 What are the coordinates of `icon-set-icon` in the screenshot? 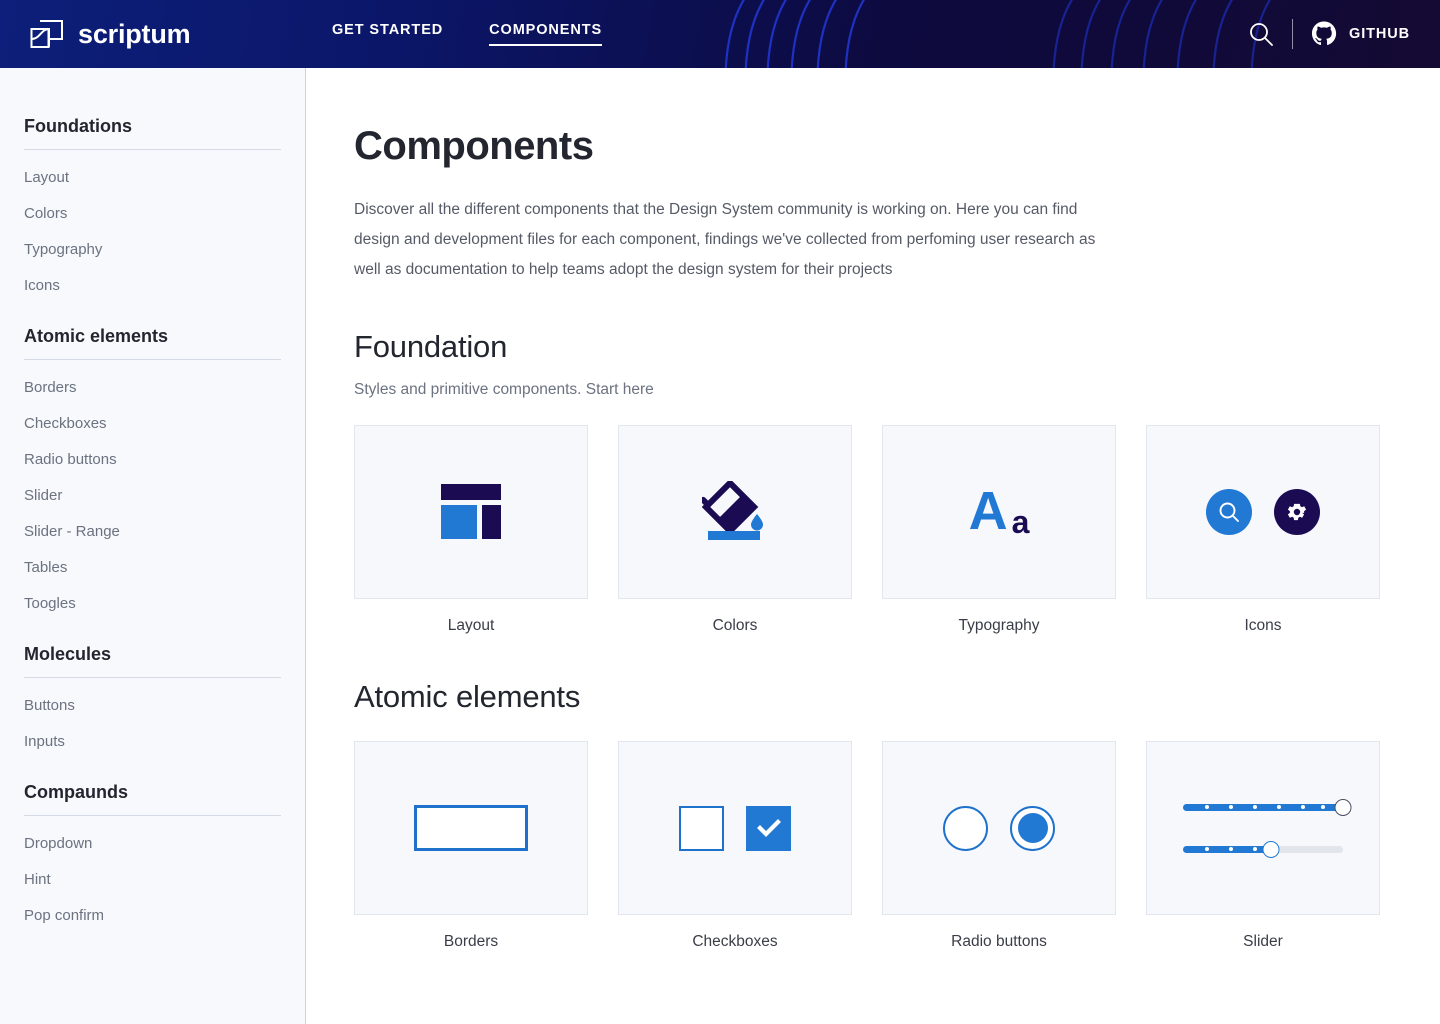 It's located at (1263, 512).